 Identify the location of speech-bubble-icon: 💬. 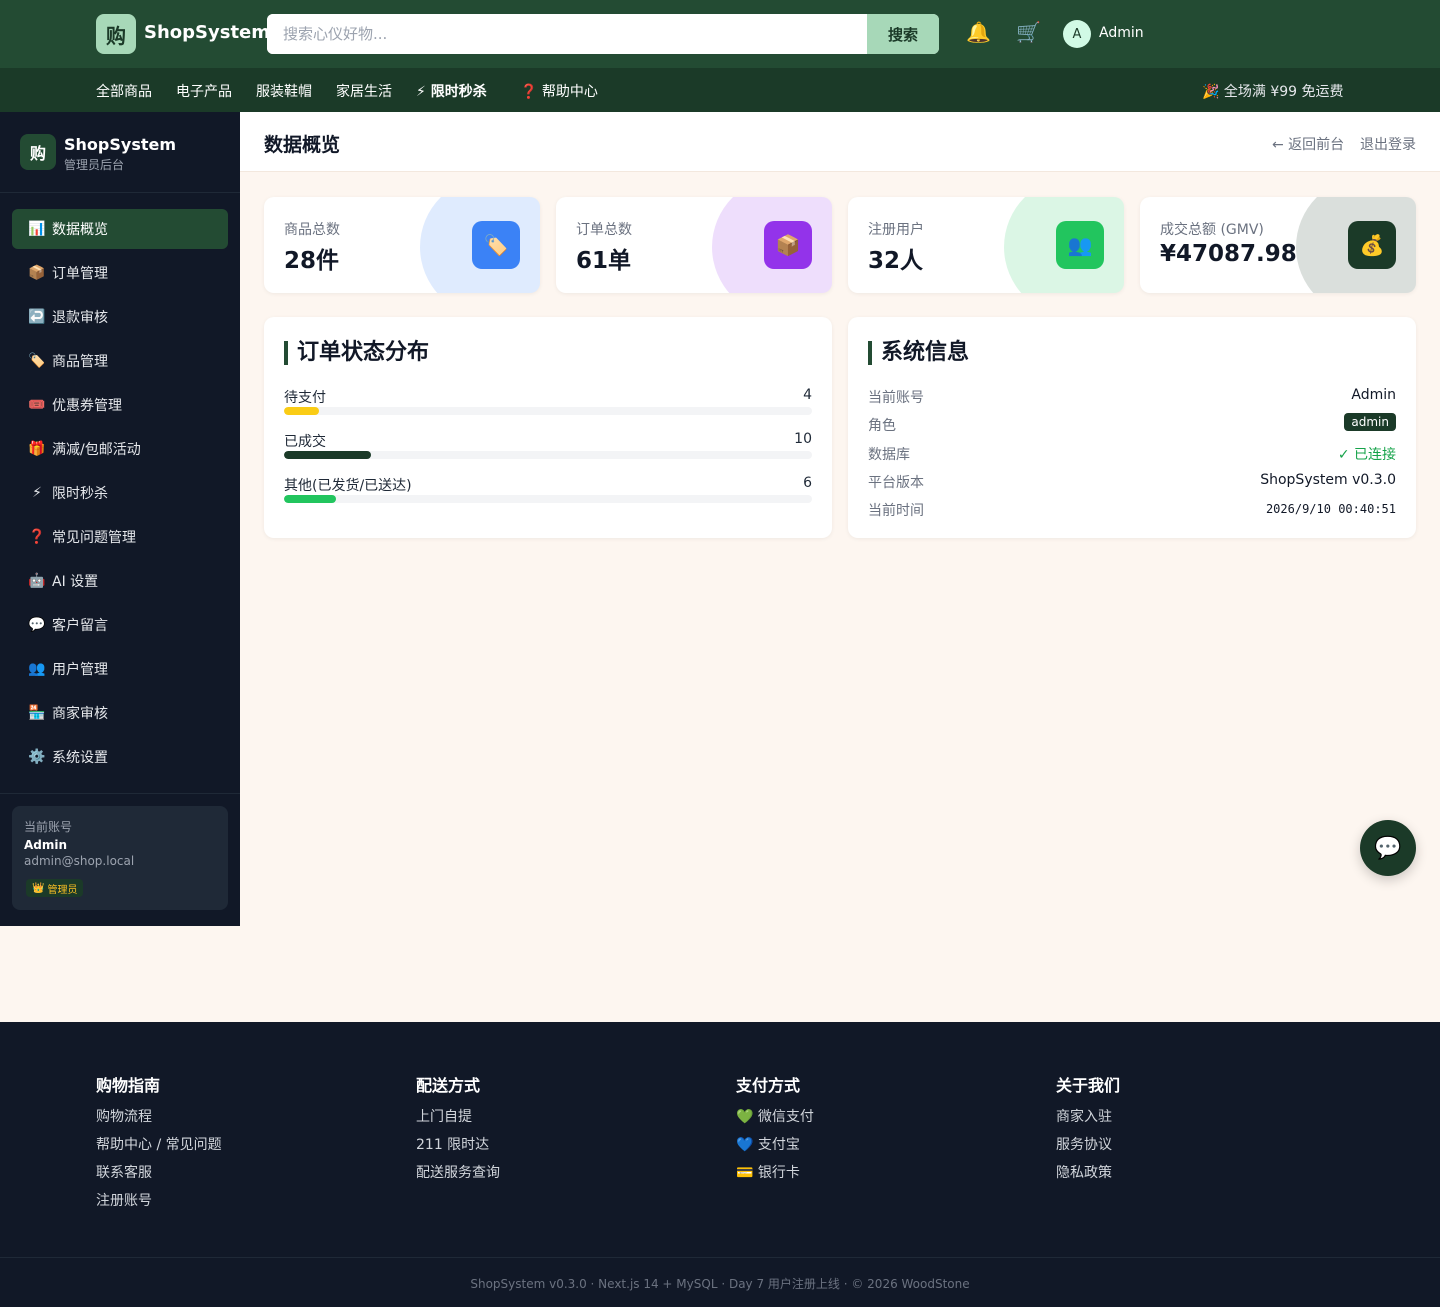
(37, 625).